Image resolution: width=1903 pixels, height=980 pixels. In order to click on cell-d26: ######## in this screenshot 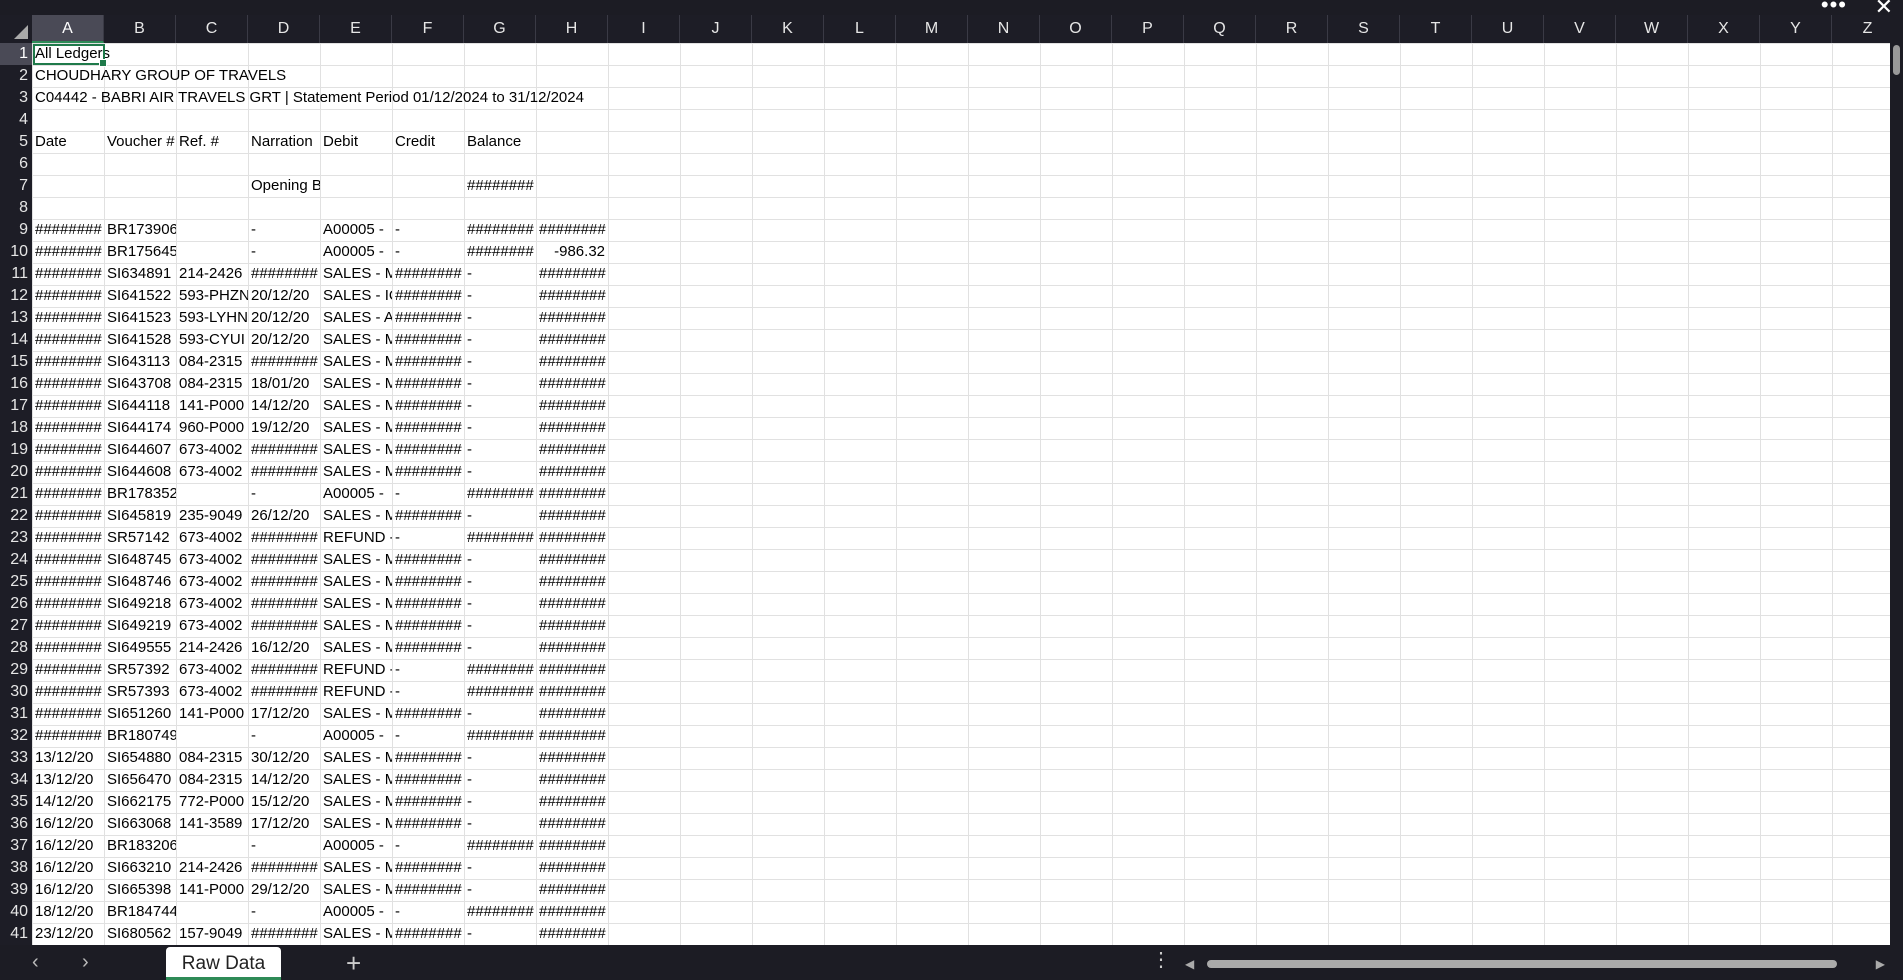, I will do `click(284, 604)`.